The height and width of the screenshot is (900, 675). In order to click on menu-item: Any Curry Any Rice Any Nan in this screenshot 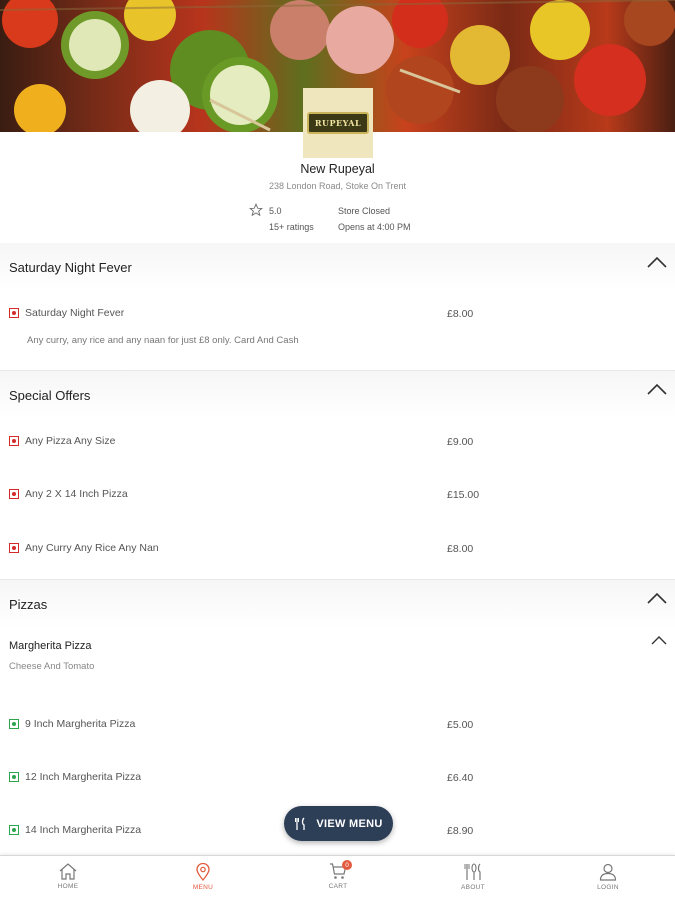, I will do `click(84, 548)`.